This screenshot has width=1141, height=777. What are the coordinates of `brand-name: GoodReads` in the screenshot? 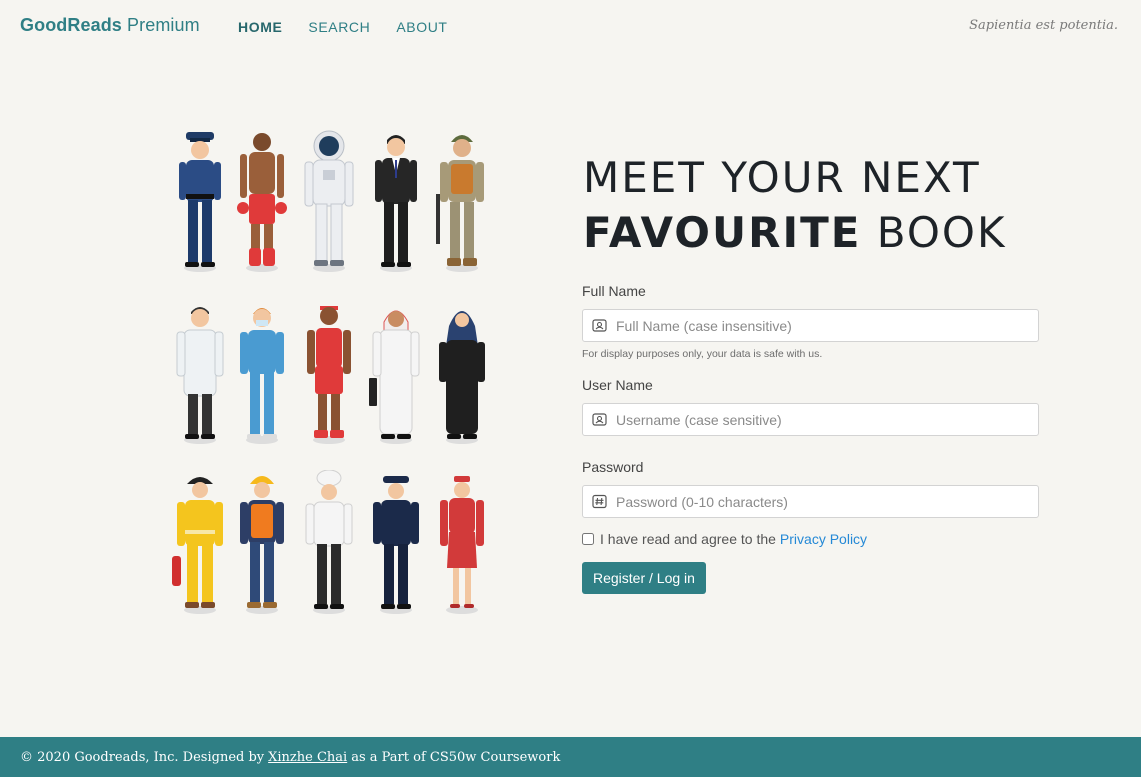 It's located at (71, 25).